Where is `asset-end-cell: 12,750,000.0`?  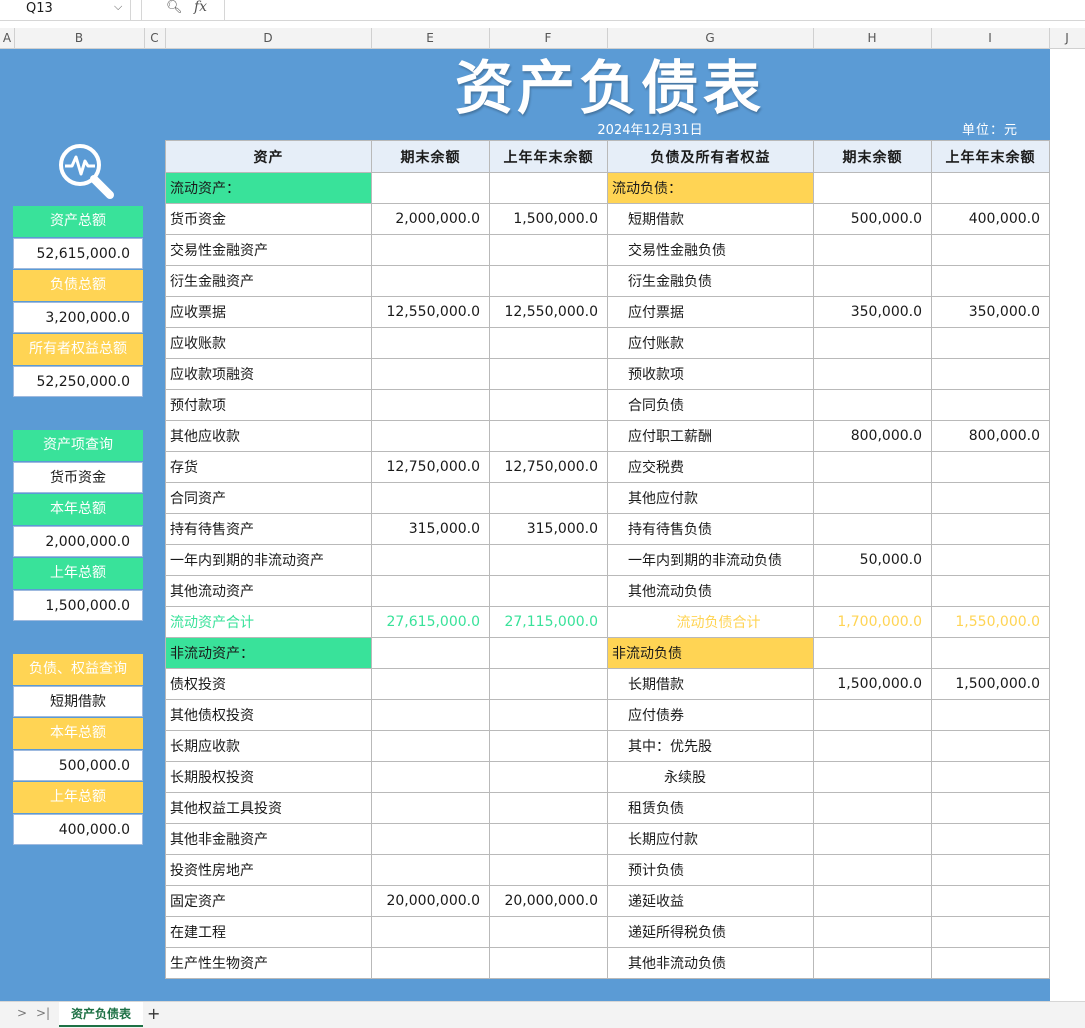 asset-end-cell: 12,750,000.0 is located at coordinates (430, 467).